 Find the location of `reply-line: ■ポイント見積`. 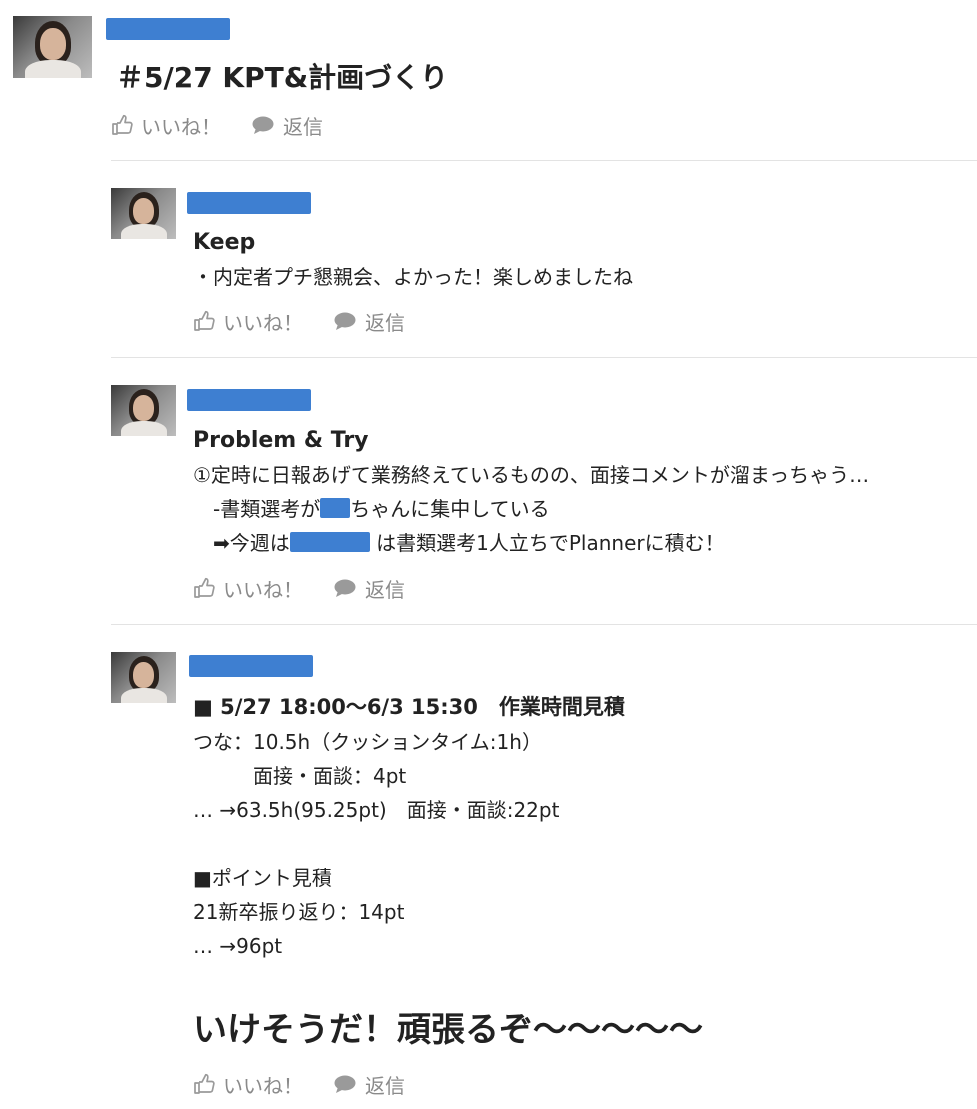

reply-line: ■ポイント見積 is located at coordinates (262, 878).